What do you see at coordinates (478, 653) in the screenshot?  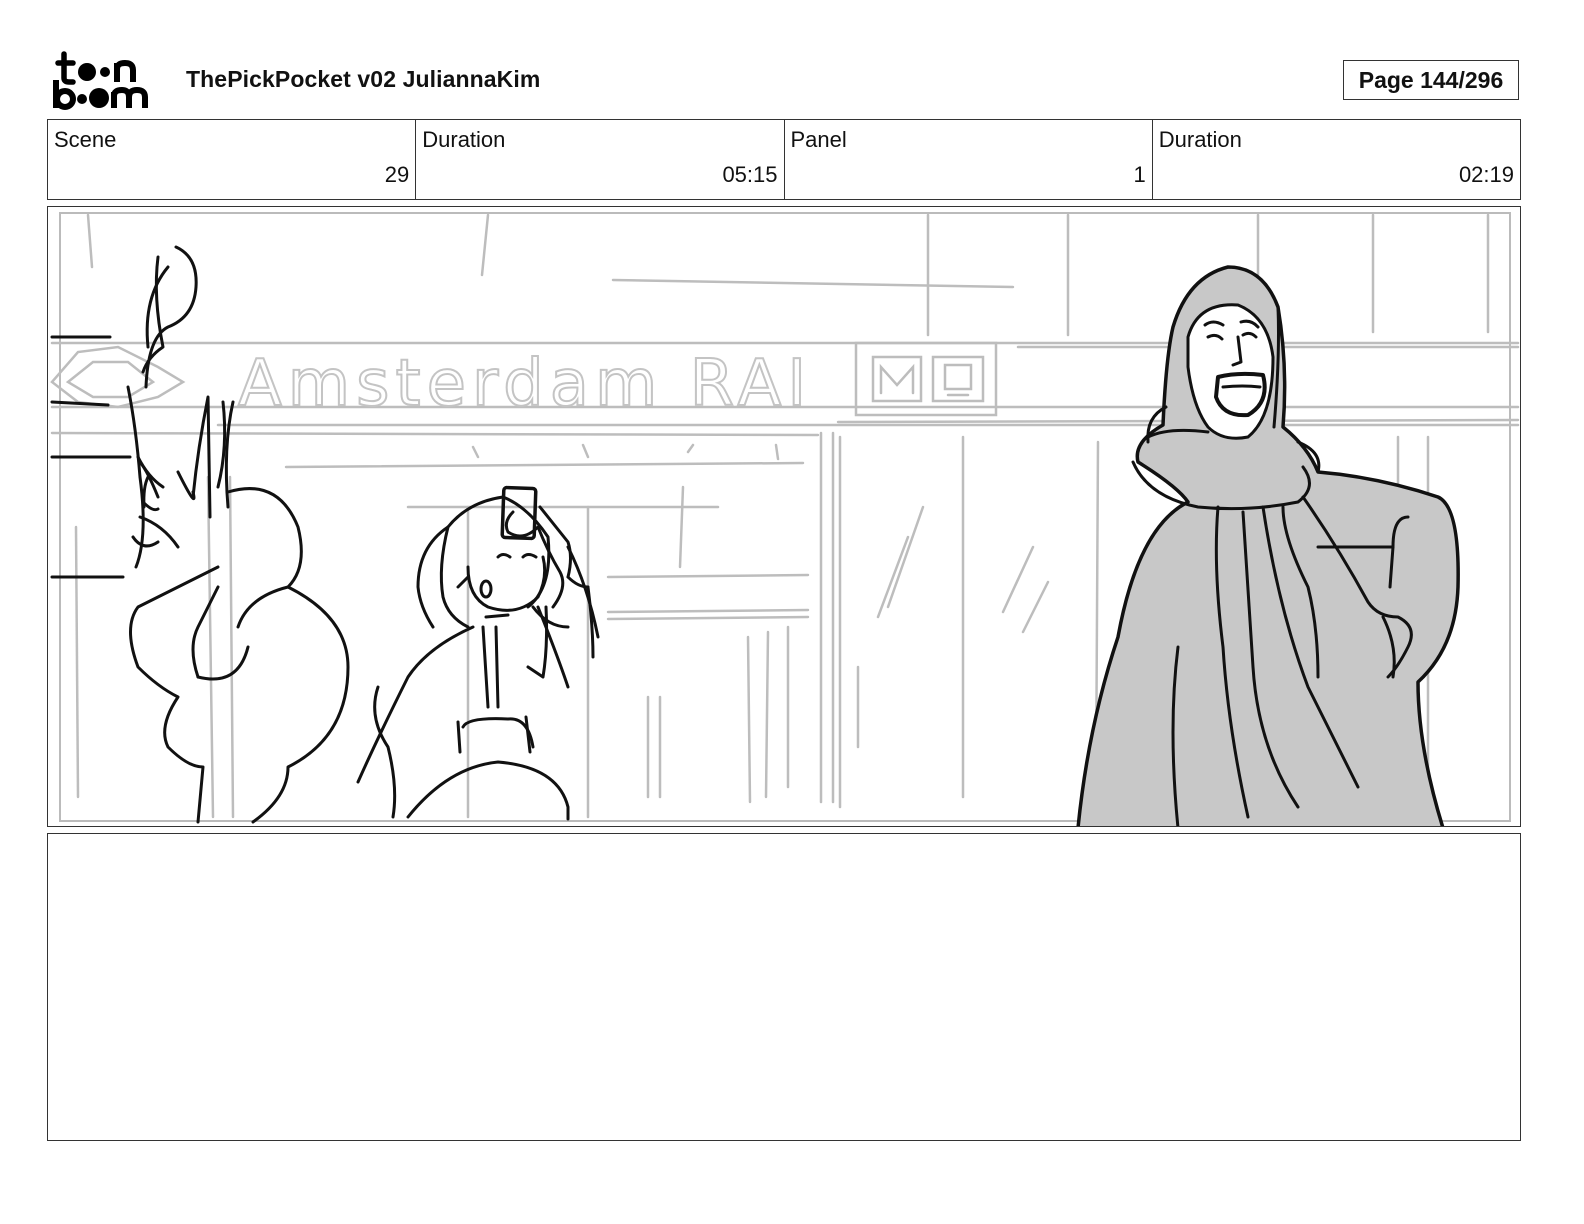 I see `middle-character-sketch` at bounding box center [478, 653].